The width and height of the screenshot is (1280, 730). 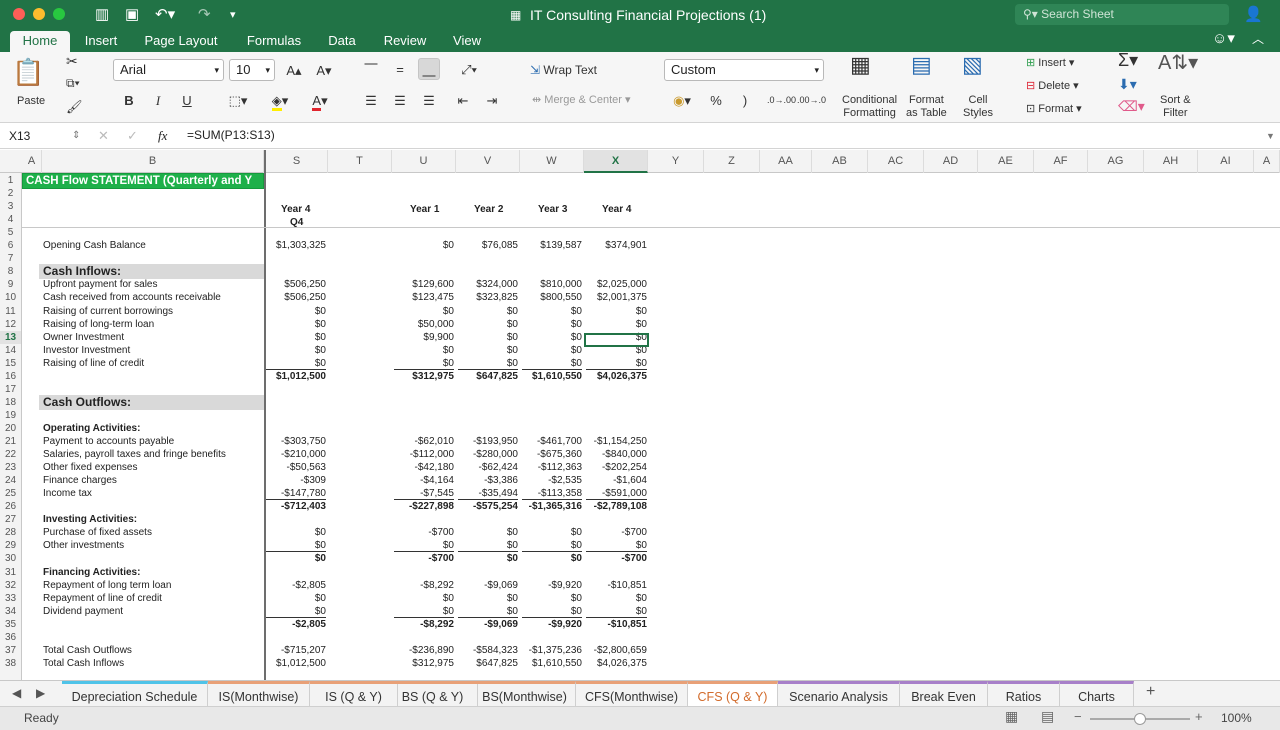 What do you see at coordinates (487, 585) in the screenshot?
I see `cell-v-32: -$9,069` at bounding box center [487, 585].